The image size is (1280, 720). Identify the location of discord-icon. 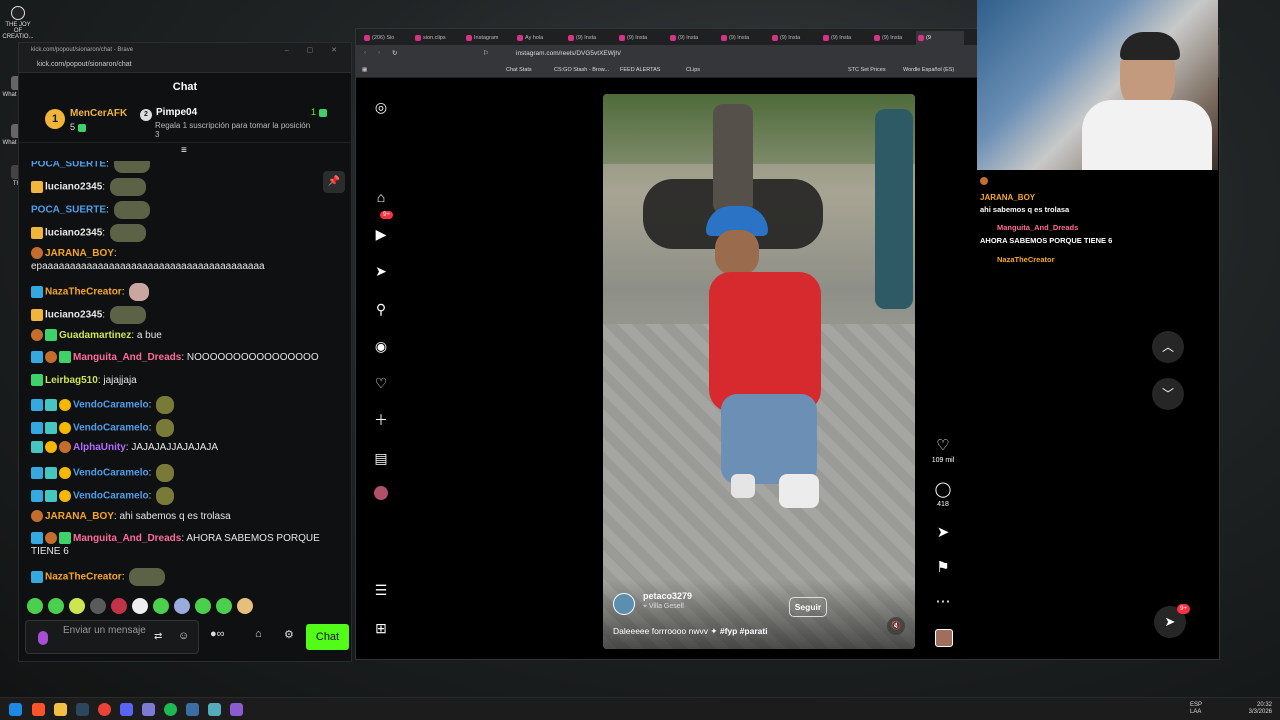
(126, 709).